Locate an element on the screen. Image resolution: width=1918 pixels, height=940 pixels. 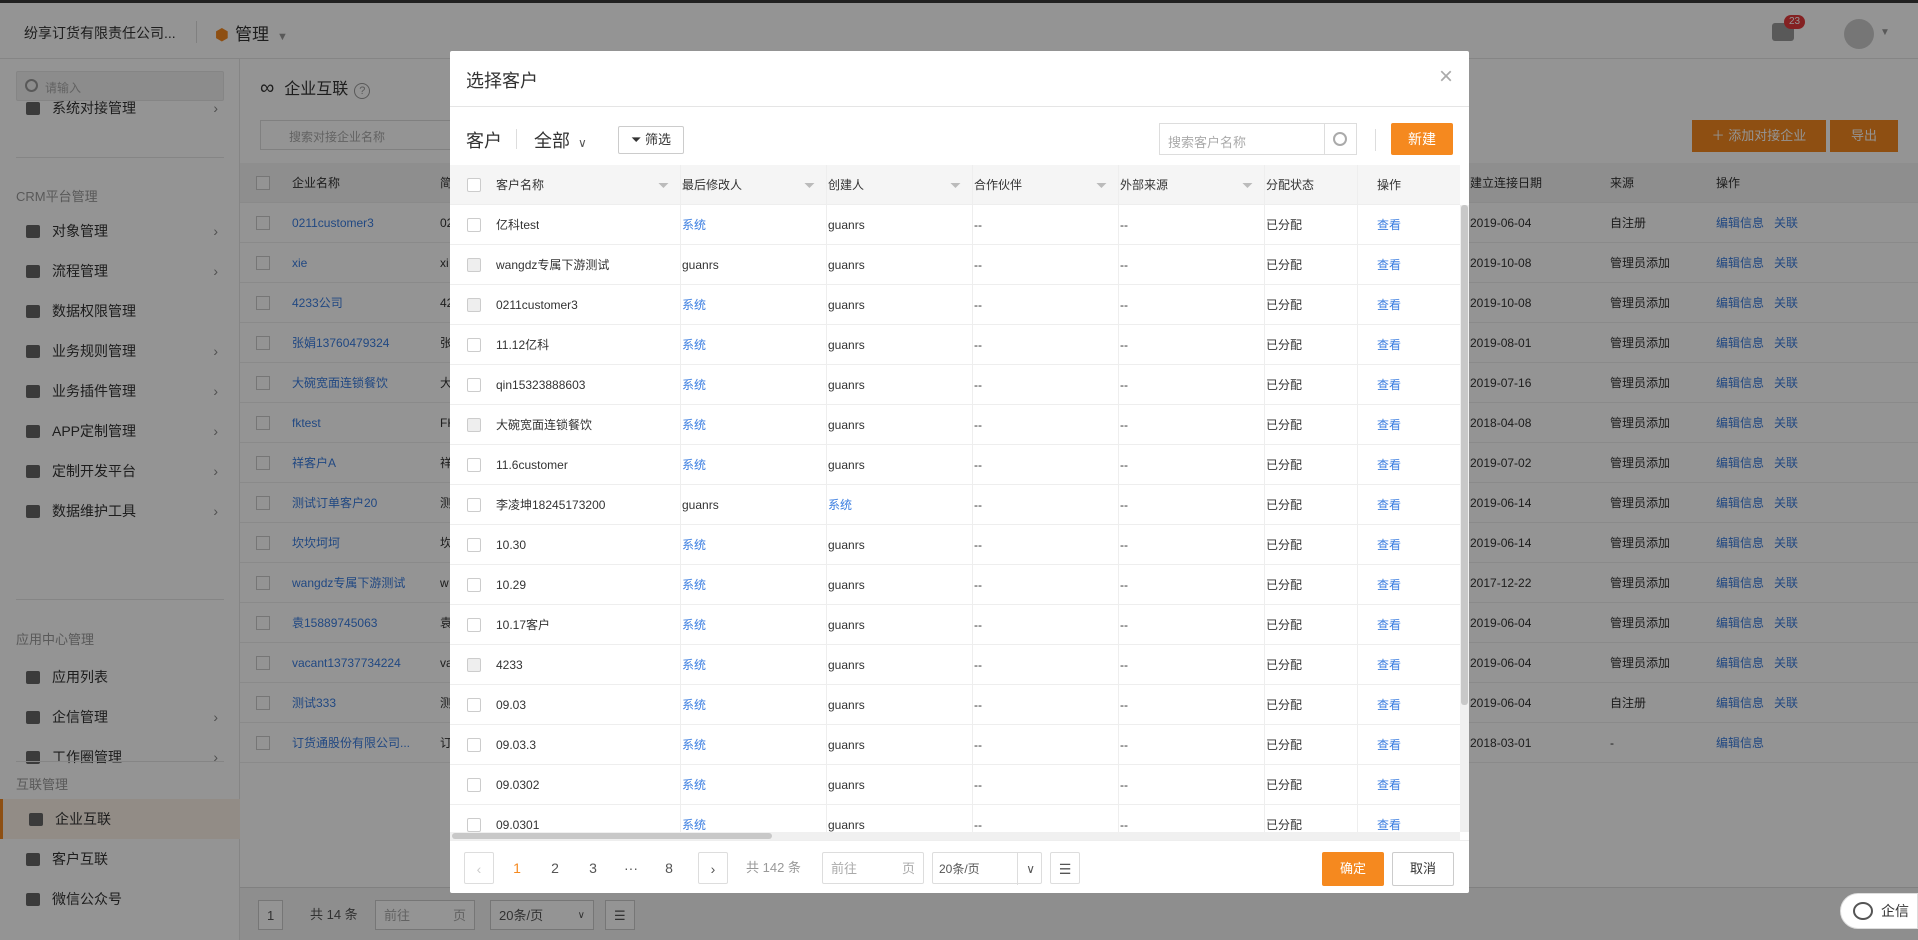
list-view-icon: ☰ is located at coordinates (1065, 868).